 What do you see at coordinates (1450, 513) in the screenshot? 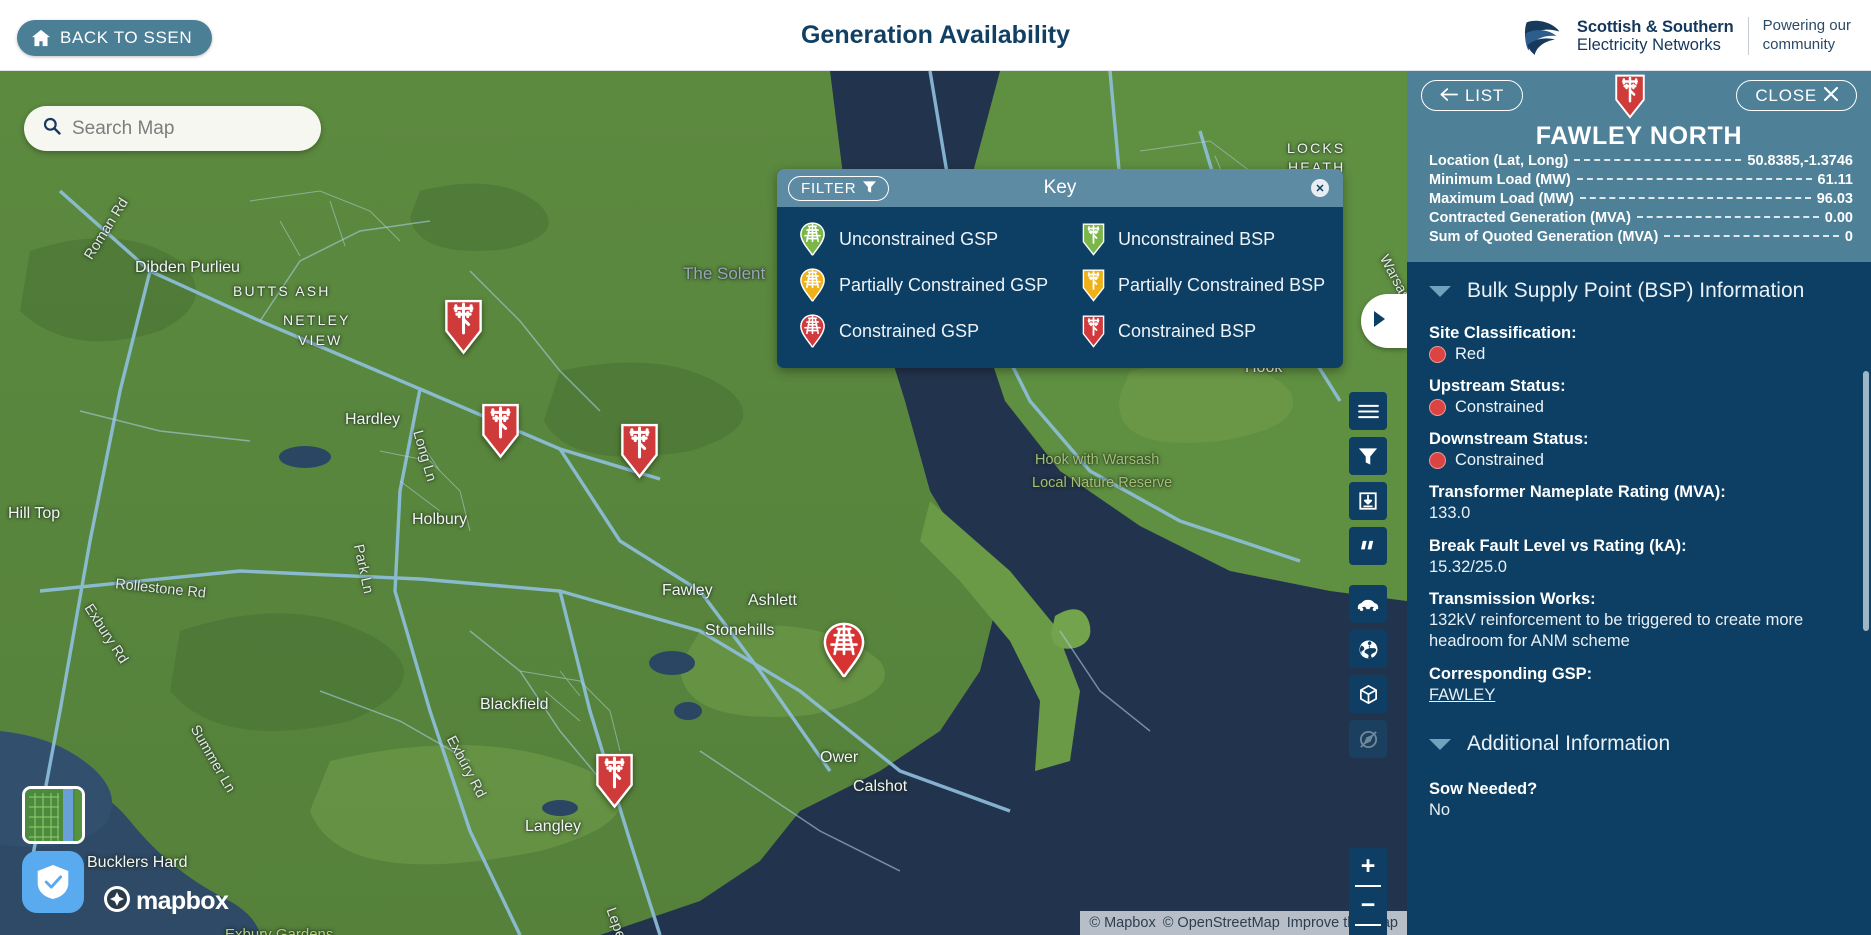
I see `transformer-rating-value: 133.0` at bounding box center [1450, 513].